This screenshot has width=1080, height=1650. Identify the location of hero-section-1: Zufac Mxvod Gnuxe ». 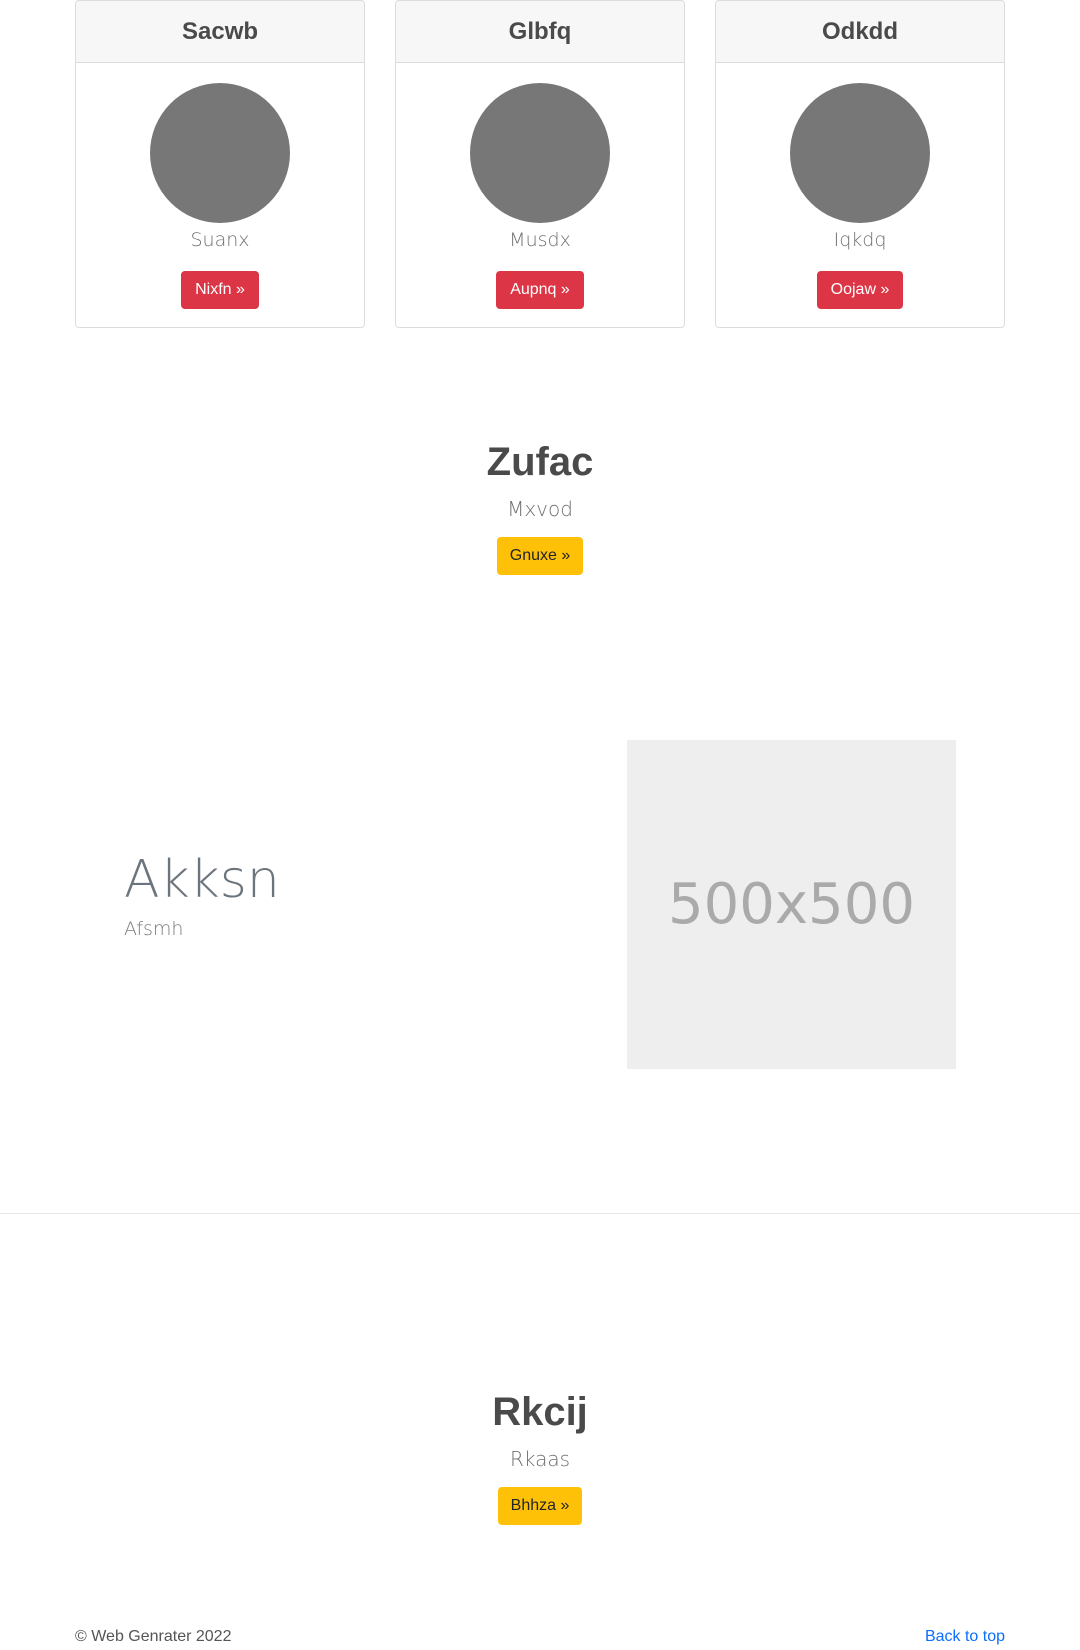
(540, 507).